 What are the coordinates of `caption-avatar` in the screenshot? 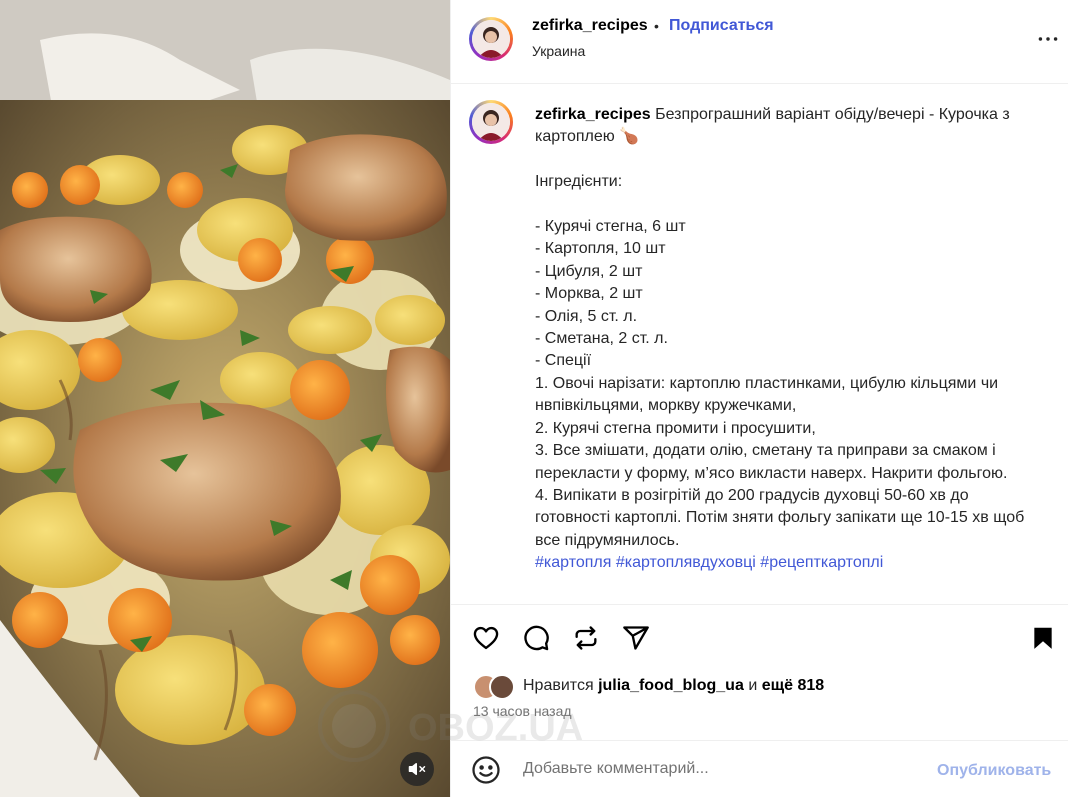 It's located at (491, 122).